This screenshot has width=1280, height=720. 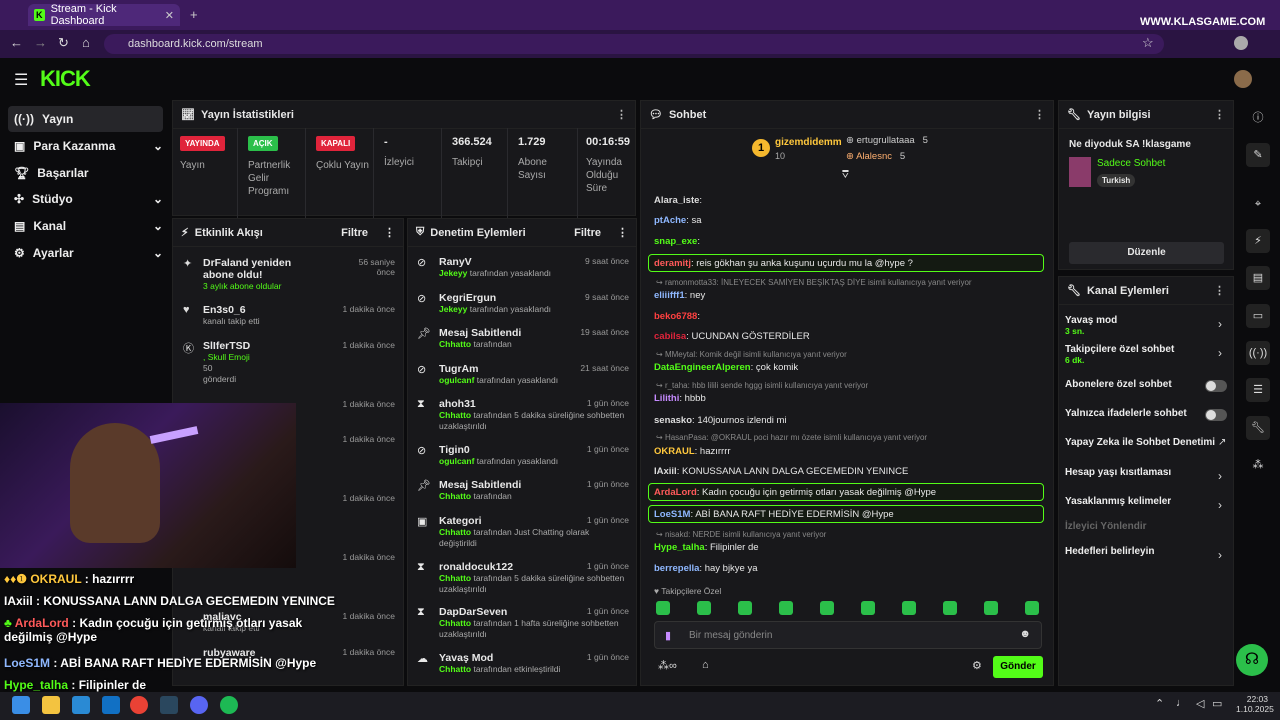 What do you see at coordinates (85, 226) in the screenshot?
I see `sidebar-item-kanal: ▤ Kanal ⌄` at bounding box center [85, 226].